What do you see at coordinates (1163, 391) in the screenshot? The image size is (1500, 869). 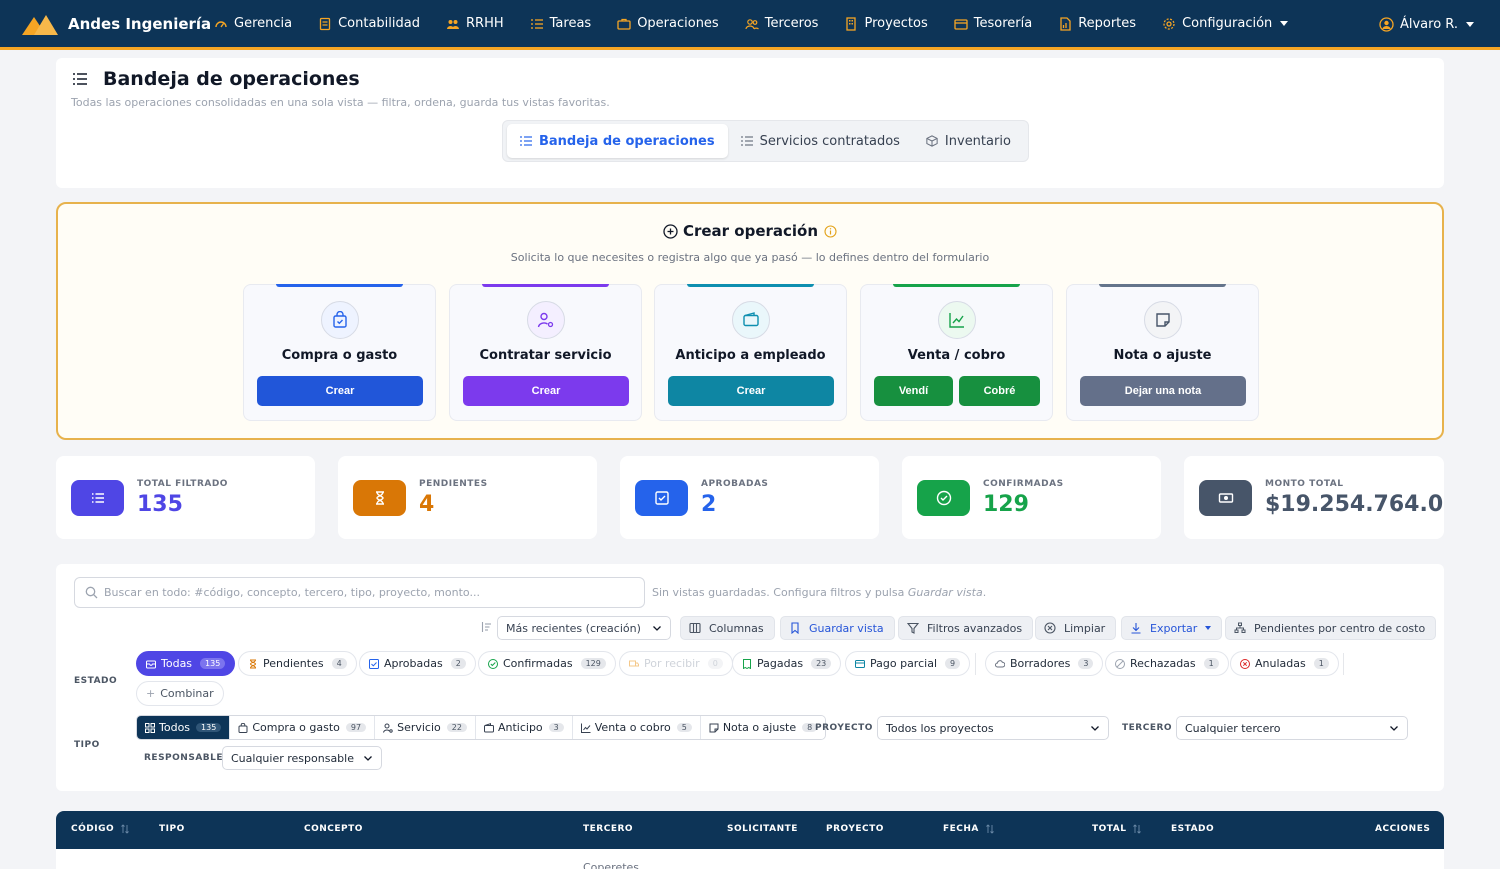 I see `dejar-nota-button: Dejar una nota` at bounding box center [1163, 391].